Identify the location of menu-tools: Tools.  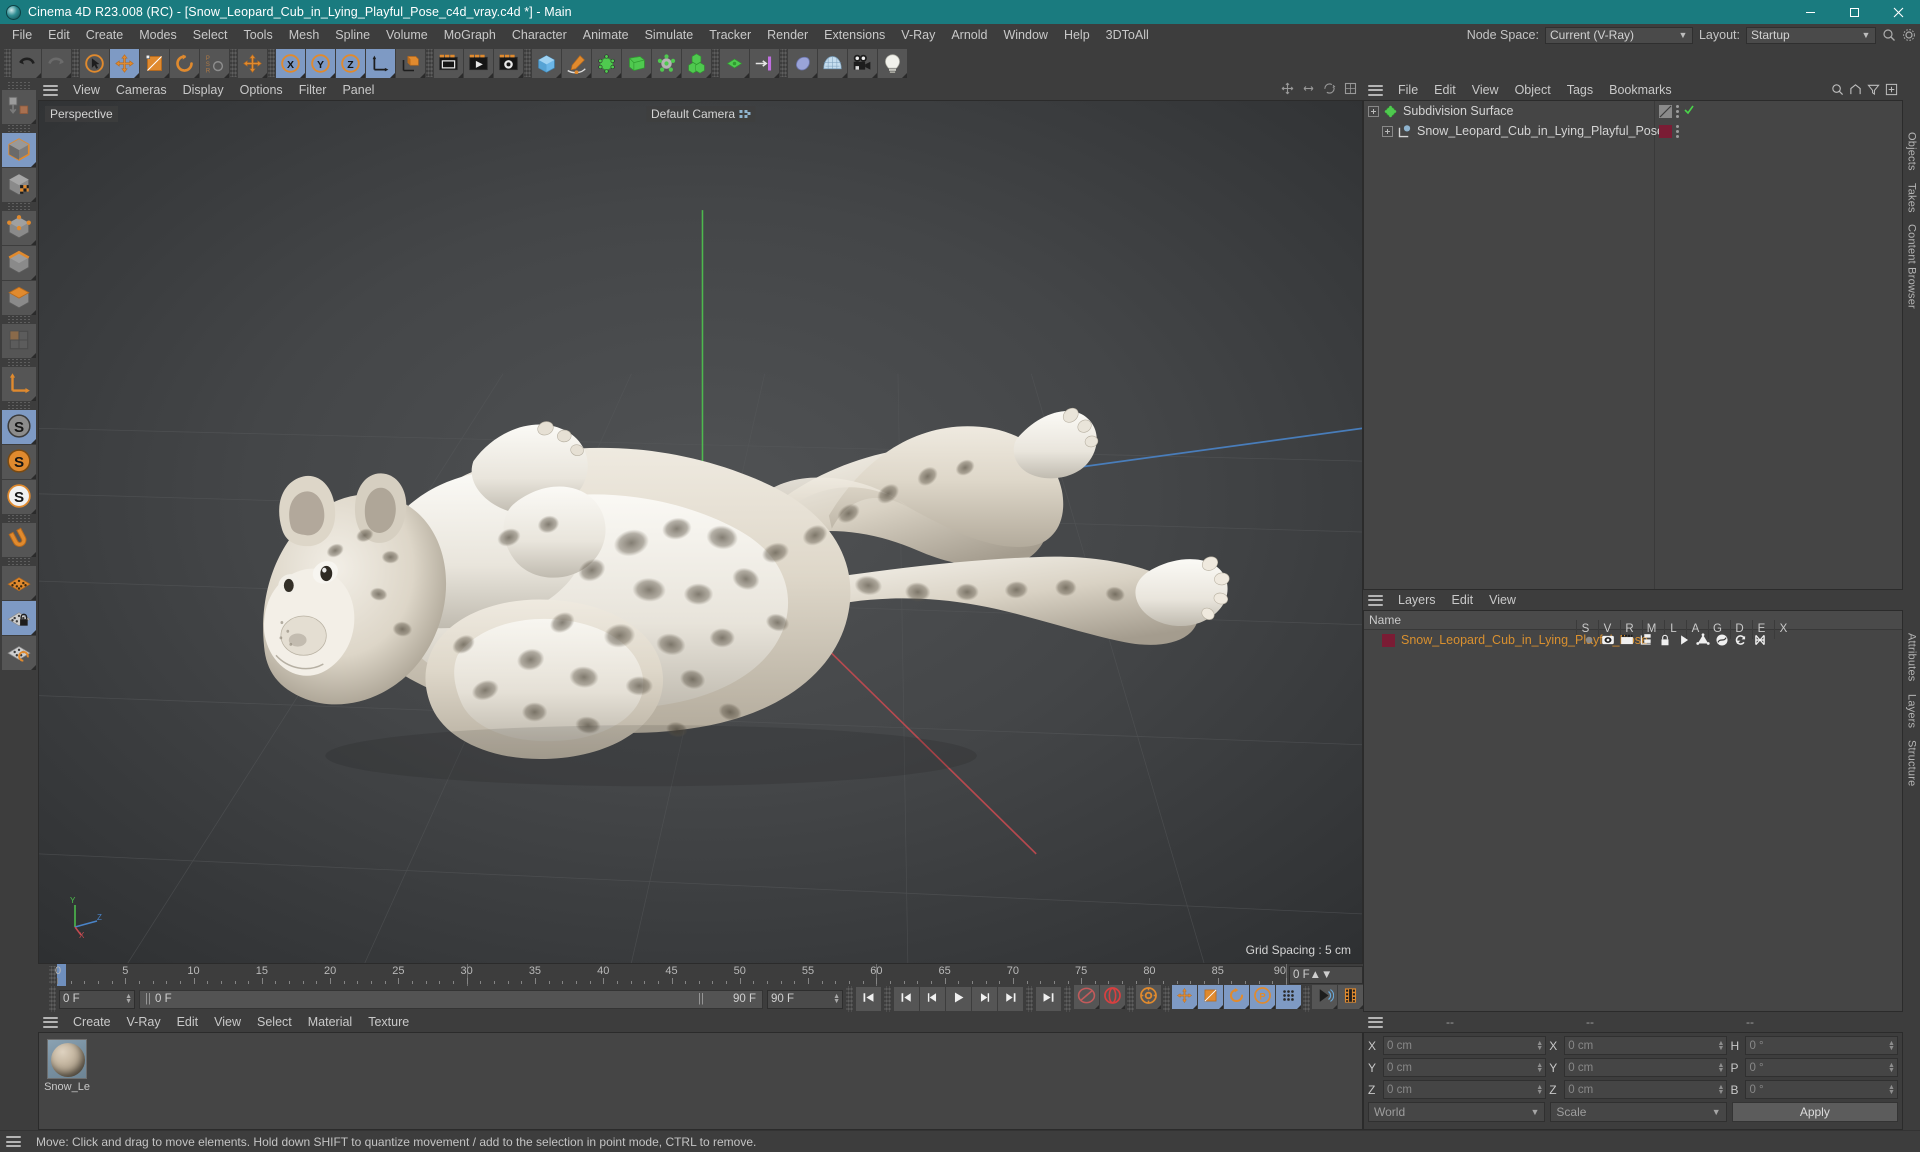
(258, 35).